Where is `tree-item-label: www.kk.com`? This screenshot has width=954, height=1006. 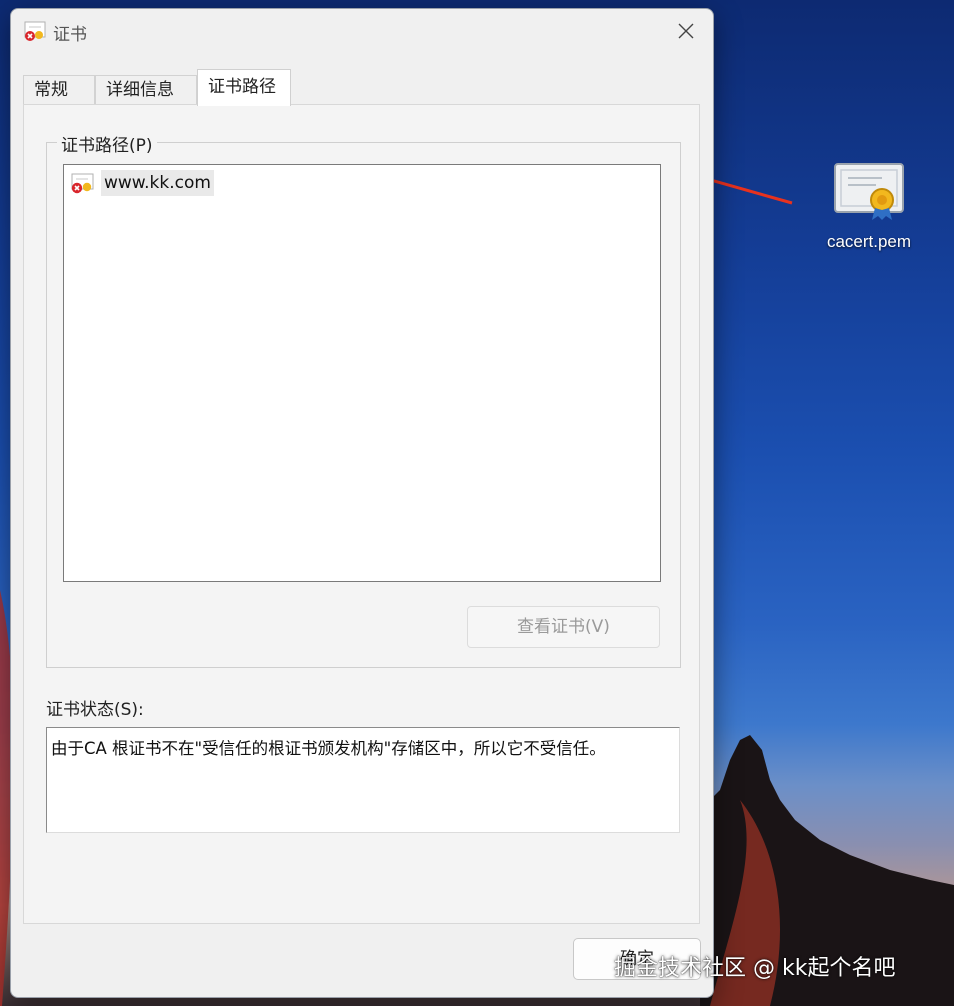 tree-item-label: www.kk.com is located at coordinates (157, 183).